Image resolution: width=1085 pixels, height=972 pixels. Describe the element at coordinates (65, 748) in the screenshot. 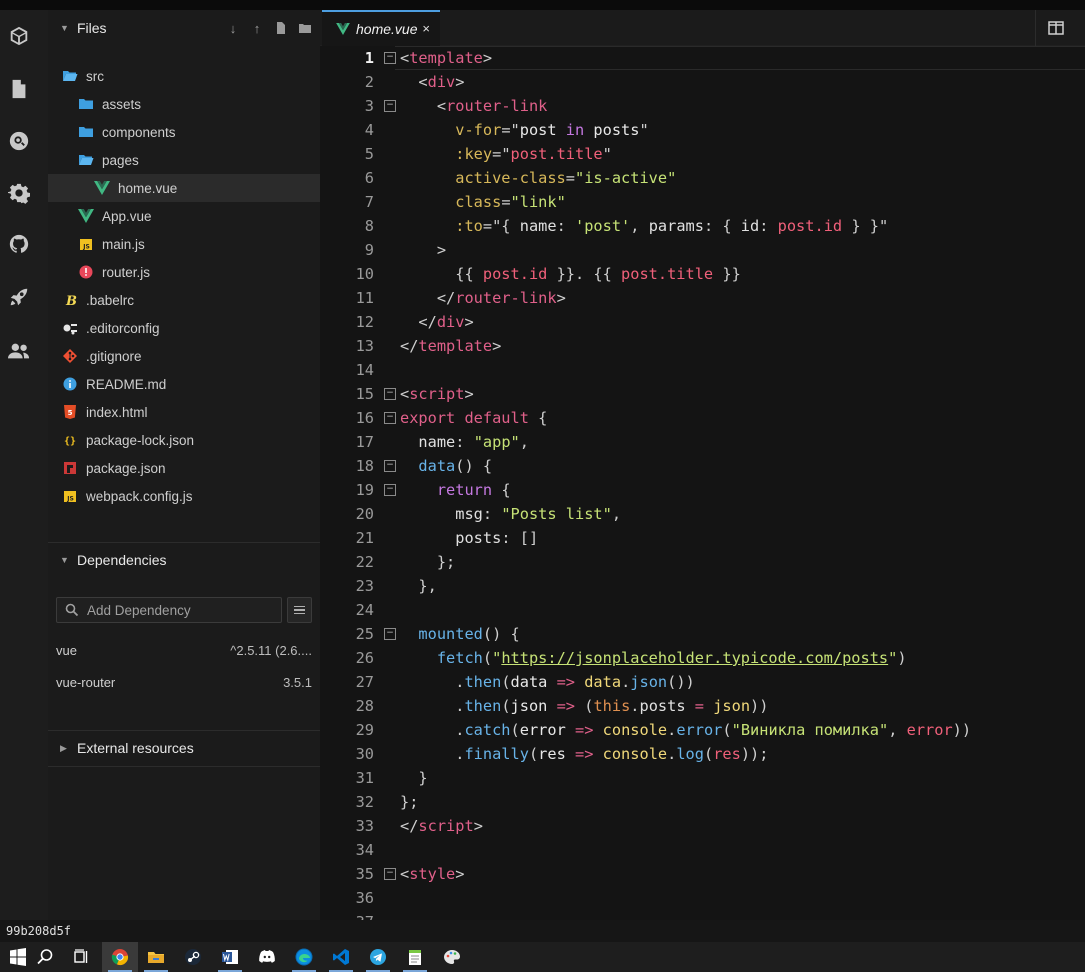

I see `chevron-right-icon: ▶` at that location.